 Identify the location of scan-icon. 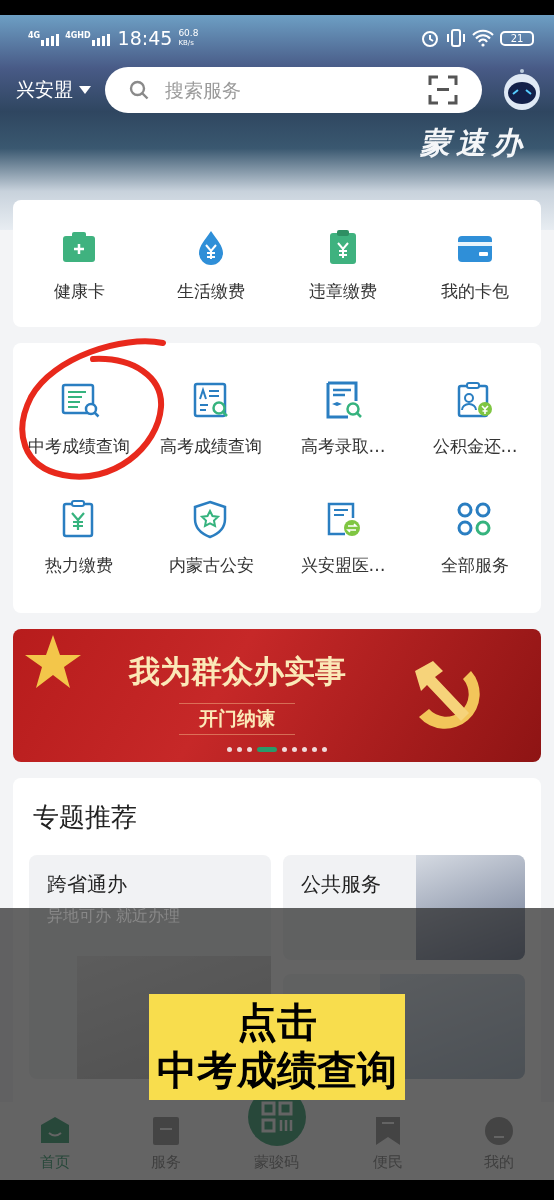
(443, 90).